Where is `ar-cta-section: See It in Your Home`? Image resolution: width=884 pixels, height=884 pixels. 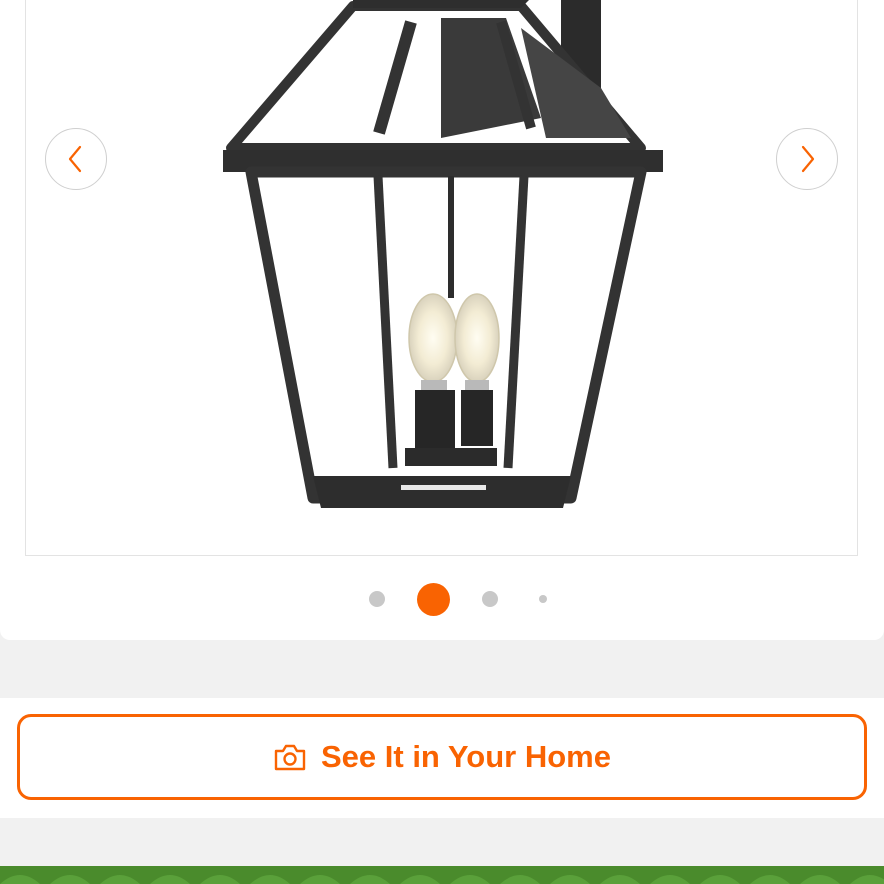
ar-cta-section: See It in Your Home is located at coordinates (442, 758).